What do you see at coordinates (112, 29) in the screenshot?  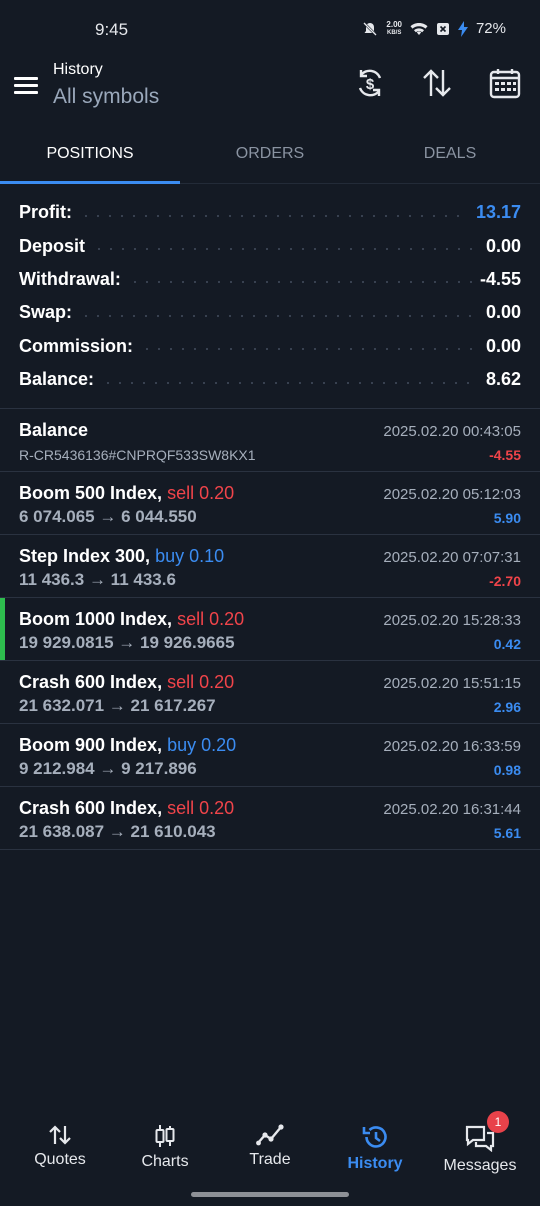 I see `status-time: 9:45` at bounding box center [112, 29].